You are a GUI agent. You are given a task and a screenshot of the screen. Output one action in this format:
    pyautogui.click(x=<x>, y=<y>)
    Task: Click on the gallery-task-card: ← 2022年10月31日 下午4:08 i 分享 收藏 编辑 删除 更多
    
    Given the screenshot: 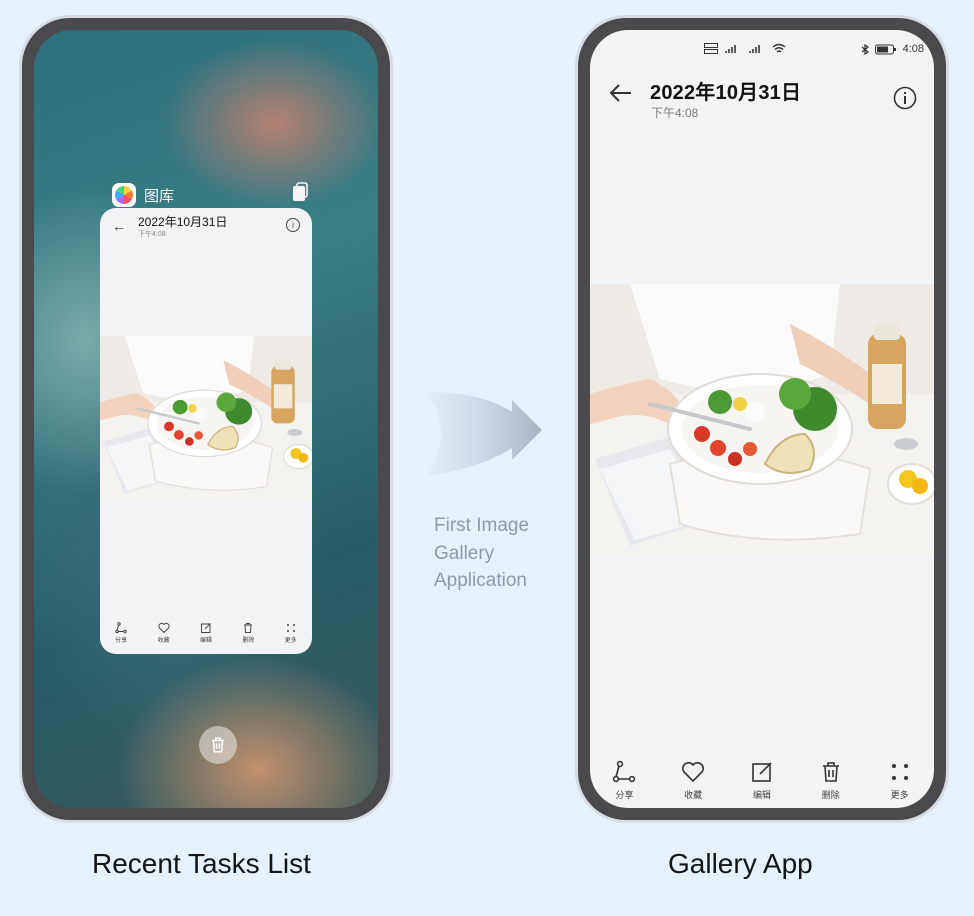 What is the action you would take?
    pyautogui.click(x=206, y=431)
    